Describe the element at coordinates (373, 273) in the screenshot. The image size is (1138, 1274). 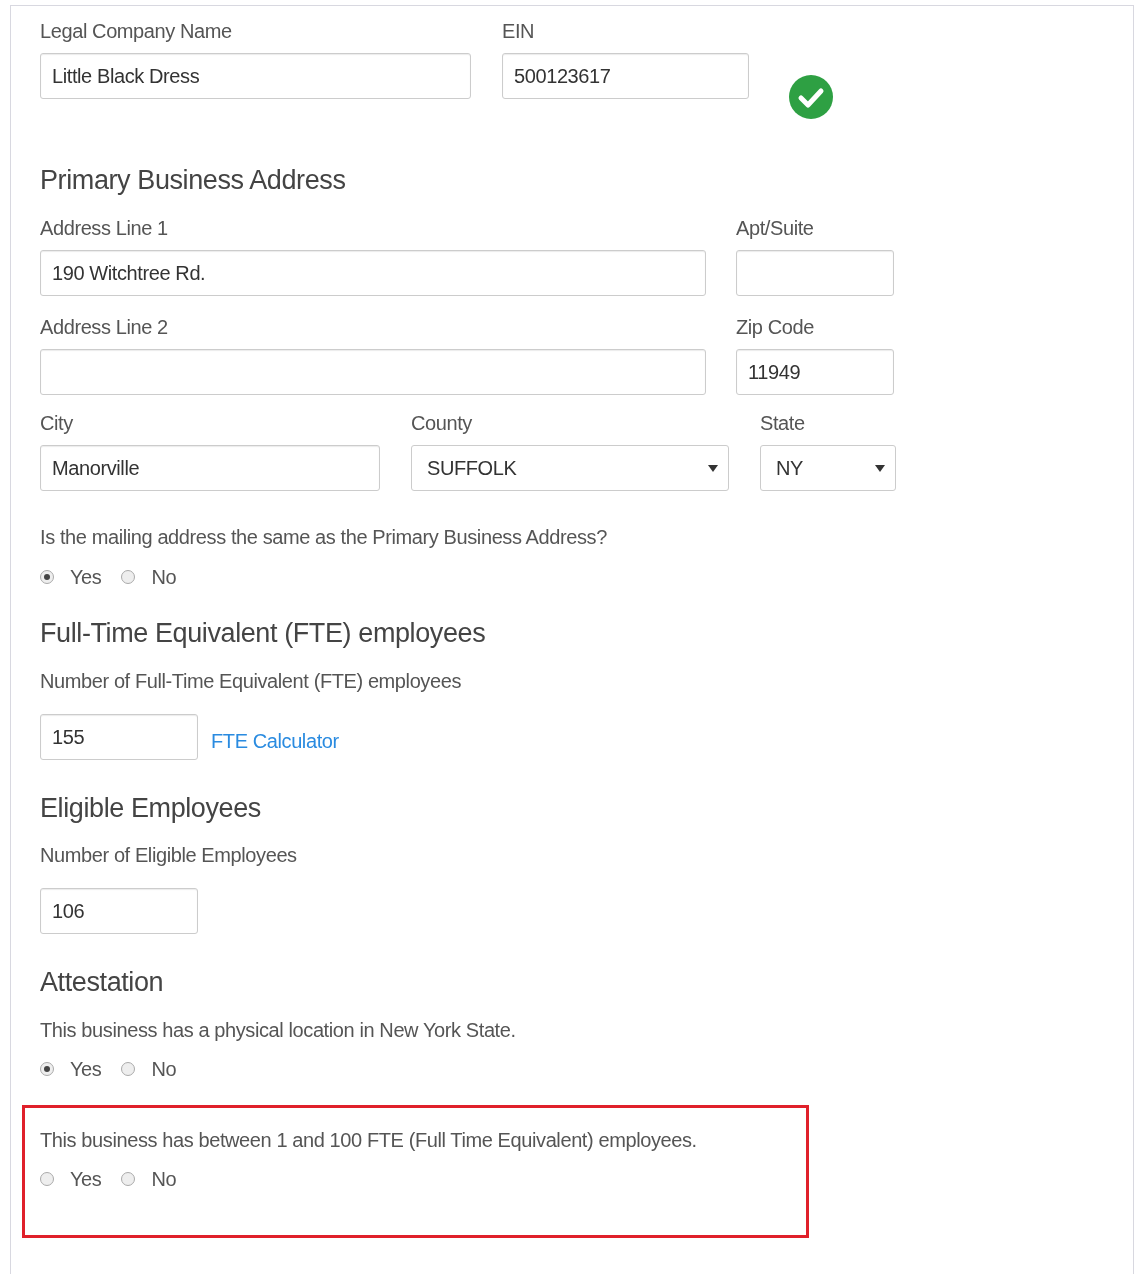
I see `text-field: 190 Witchtree Rd.` at that location.